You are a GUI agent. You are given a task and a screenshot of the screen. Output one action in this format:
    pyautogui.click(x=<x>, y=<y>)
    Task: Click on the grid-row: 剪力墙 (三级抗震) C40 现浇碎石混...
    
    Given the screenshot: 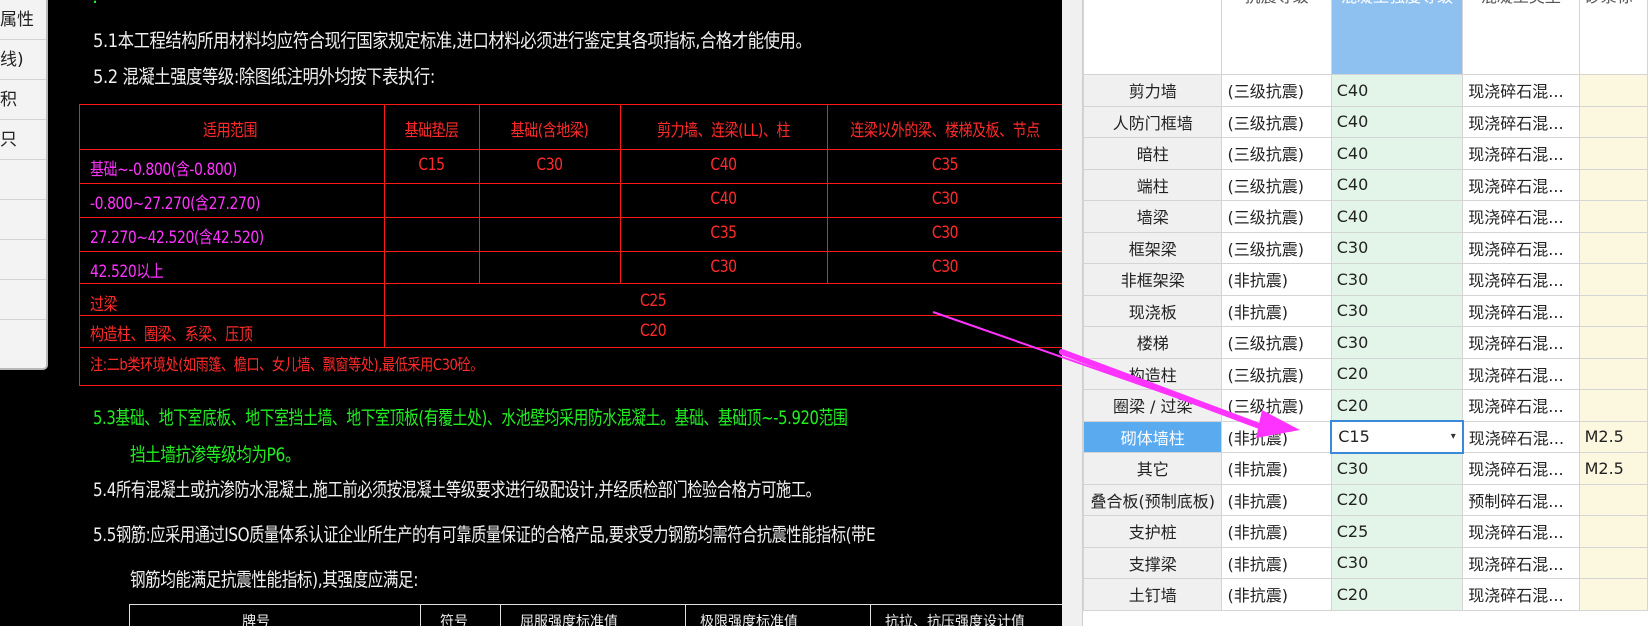 What is the action you would take?
    pyautogui.click(x=1365, y=90)
    